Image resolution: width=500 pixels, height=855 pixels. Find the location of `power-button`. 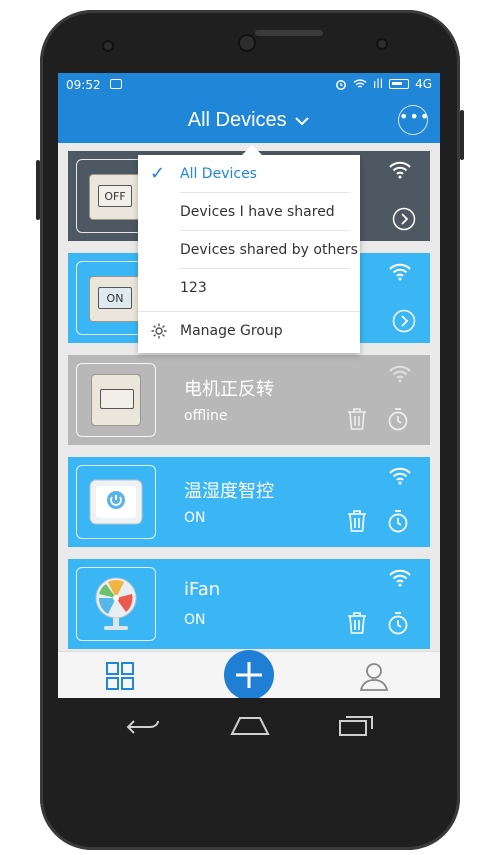

power-button is located at coordinates (462, 135).